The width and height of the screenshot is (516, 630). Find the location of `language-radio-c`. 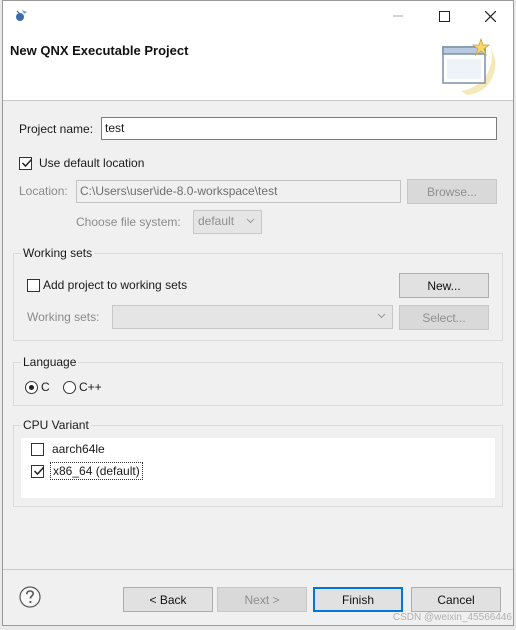

language-radio-c is located at coordinates (31, 387).